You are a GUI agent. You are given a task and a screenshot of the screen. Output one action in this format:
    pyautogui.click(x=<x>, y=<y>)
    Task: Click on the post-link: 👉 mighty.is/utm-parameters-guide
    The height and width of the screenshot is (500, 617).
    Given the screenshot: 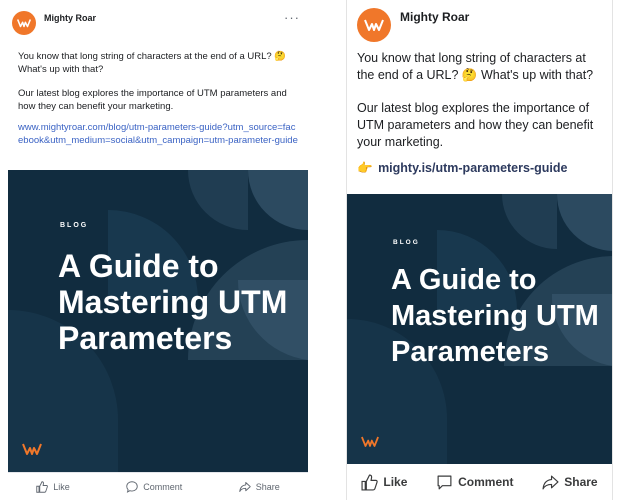 What is the action you would take?
    pyautogui.click(x=479, y=168)
    